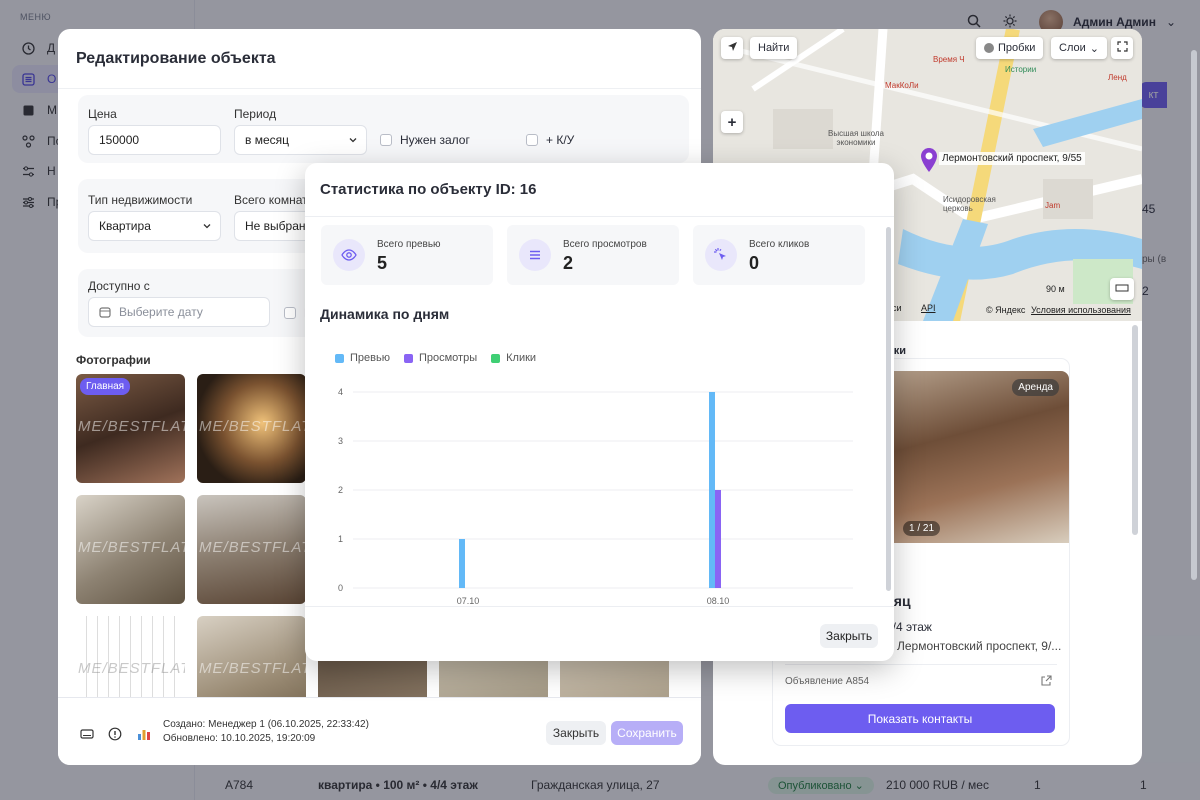 The image size is (1200, 800). What do you see at coordinates (140, 200) in the screenshot?
I see `type-label: Тип недвижимости` at bounding box center [140, 200].